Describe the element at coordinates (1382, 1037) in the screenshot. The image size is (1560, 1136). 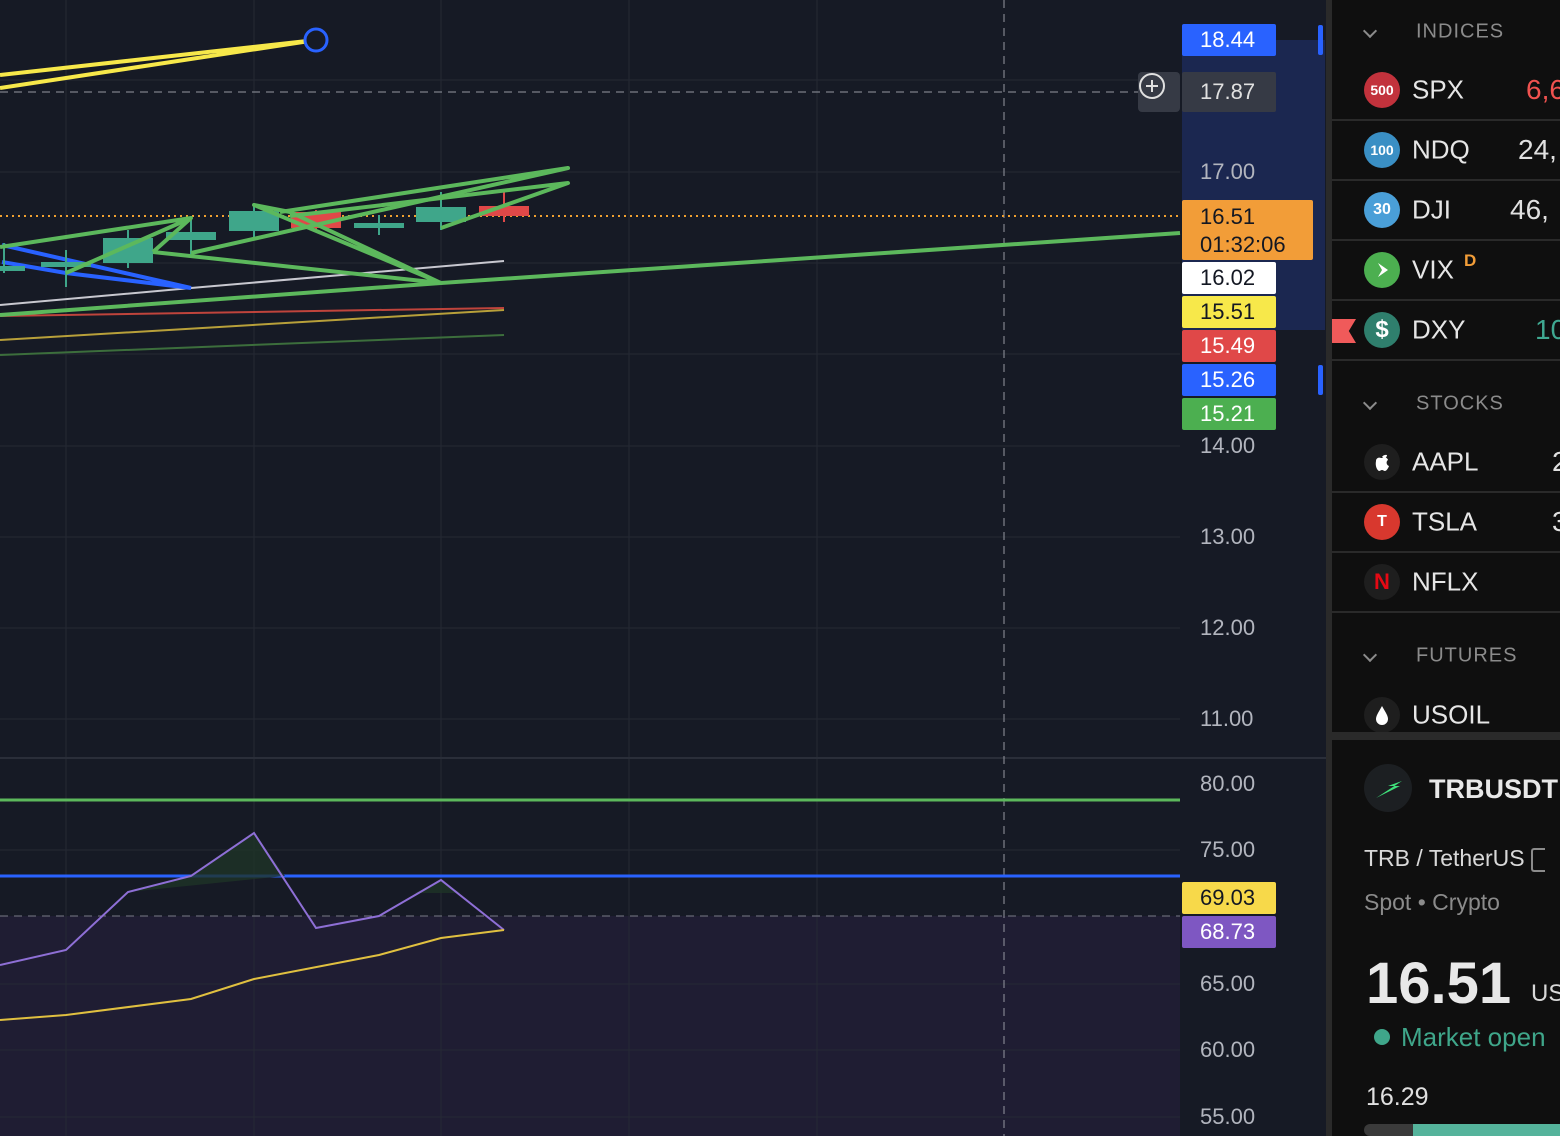
I see `market-status-dot-icon` at that location.